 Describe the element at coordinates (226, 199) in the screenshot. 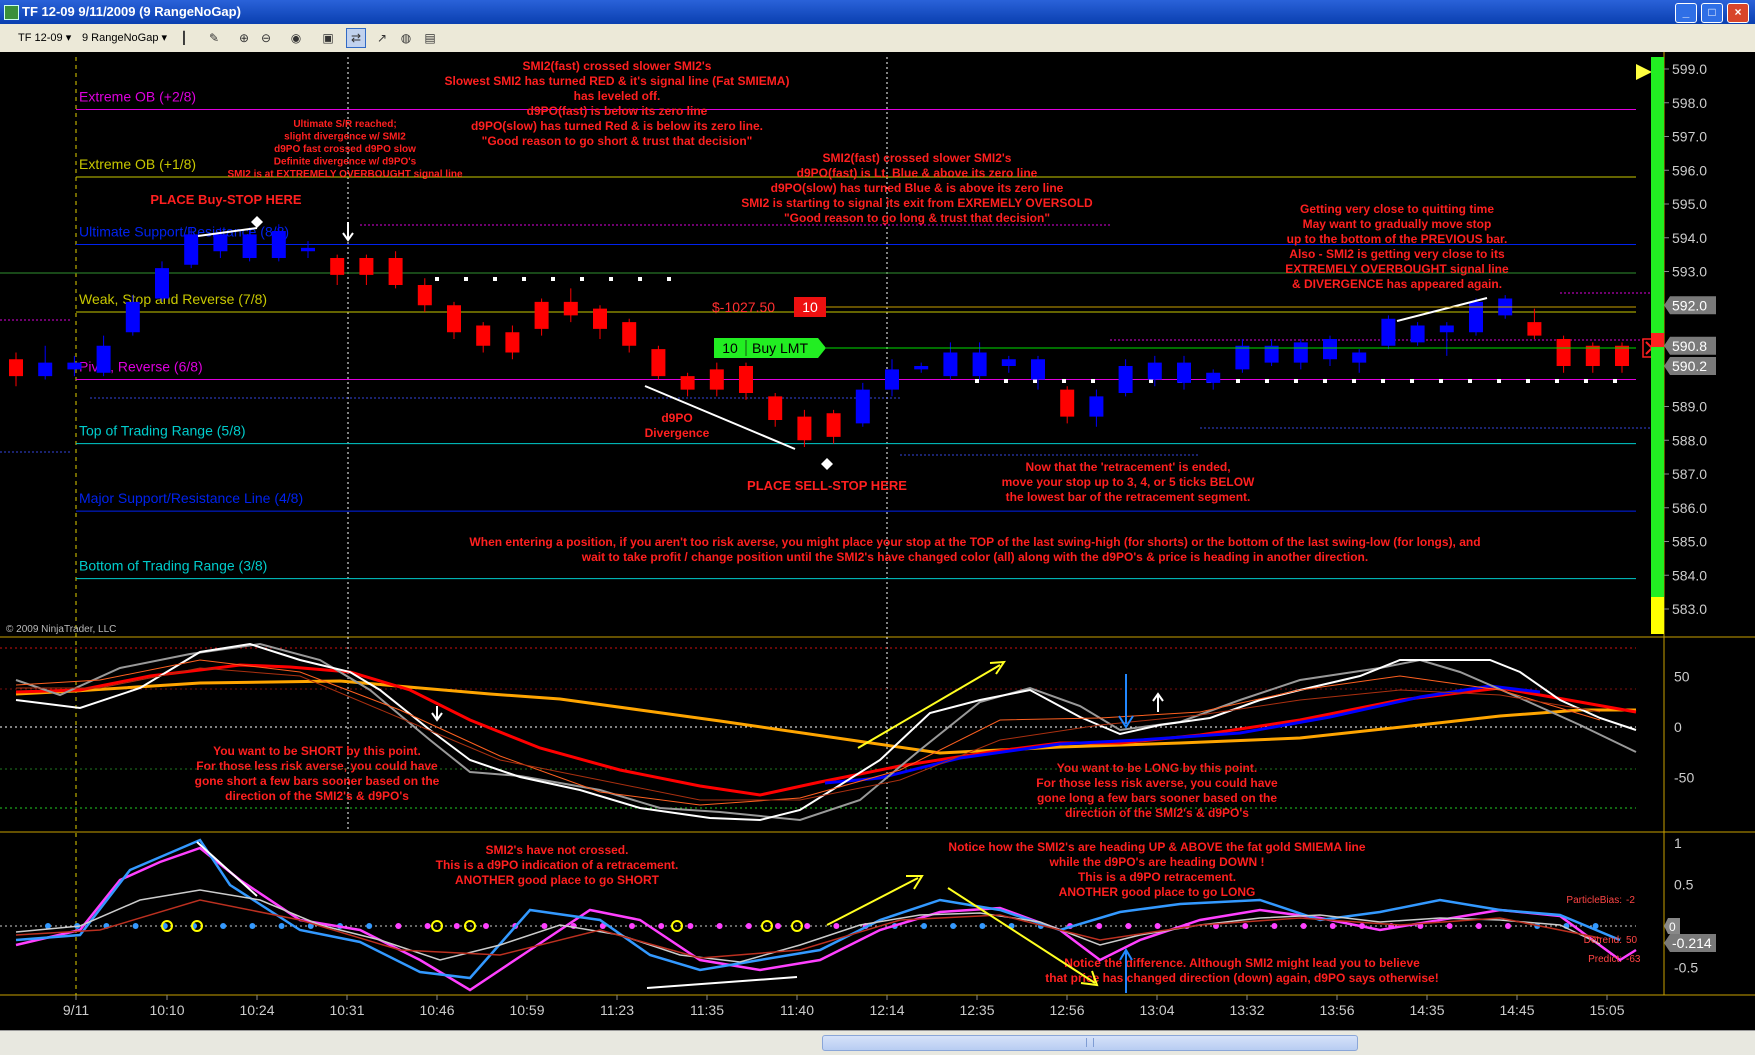

I see `annotation-text: PLACE Buy-STOP HERE` at that location.